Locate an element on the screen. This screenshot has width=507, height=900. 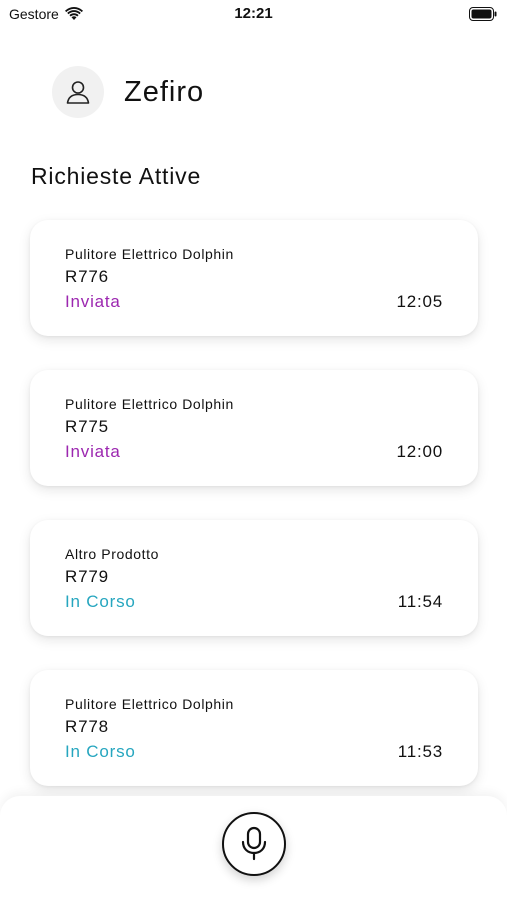
request-time: 12:00 is located at coordinates (419, 451).